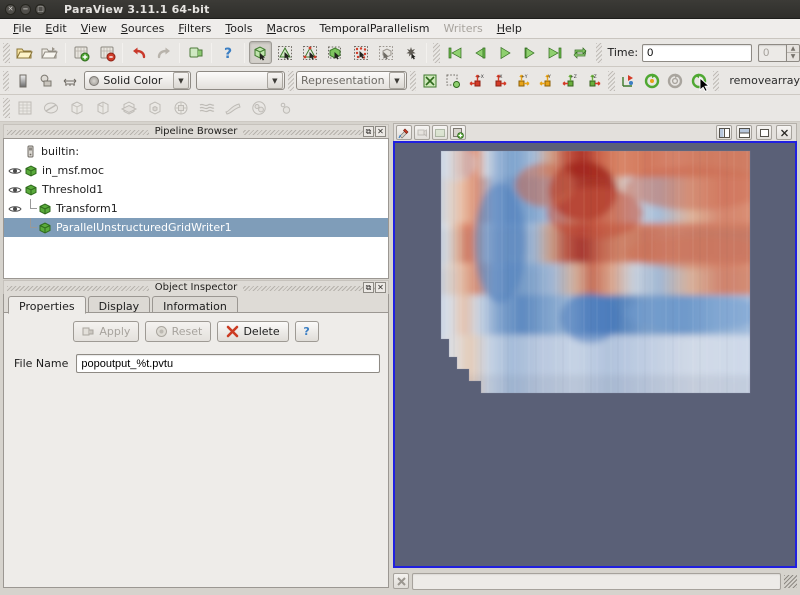  Describe the element at coordinates (504, 52) in the screenshot. I see `play-icon` at that location.